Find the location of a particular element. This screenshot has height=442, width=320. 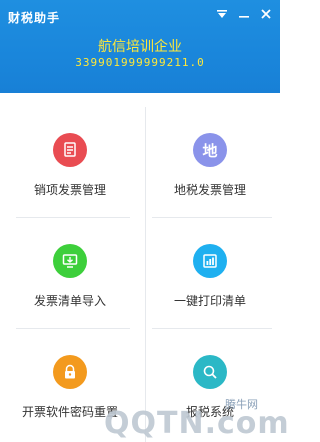

tax-id: 339901999999211.0 is located at coordinates (140, 62).